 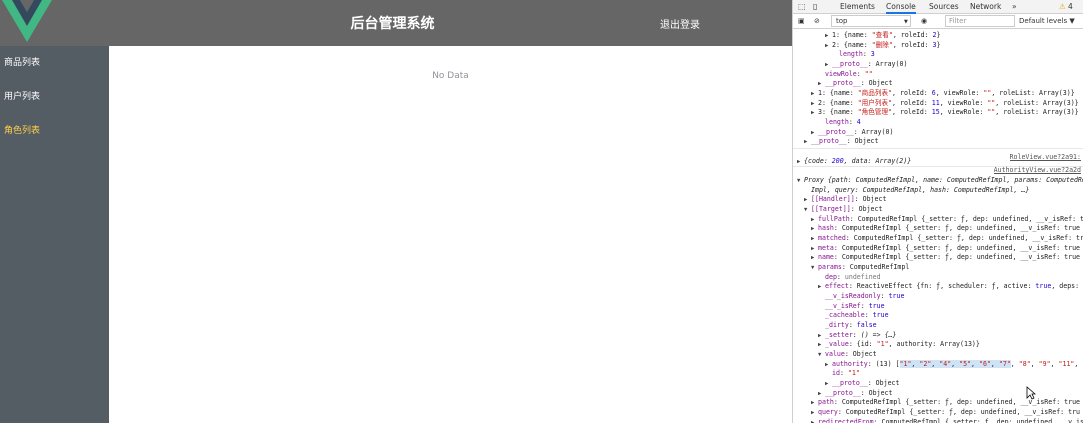 I want to click on console-line: ▶ [[Handler]]: Object, so click(x=938, y=199).